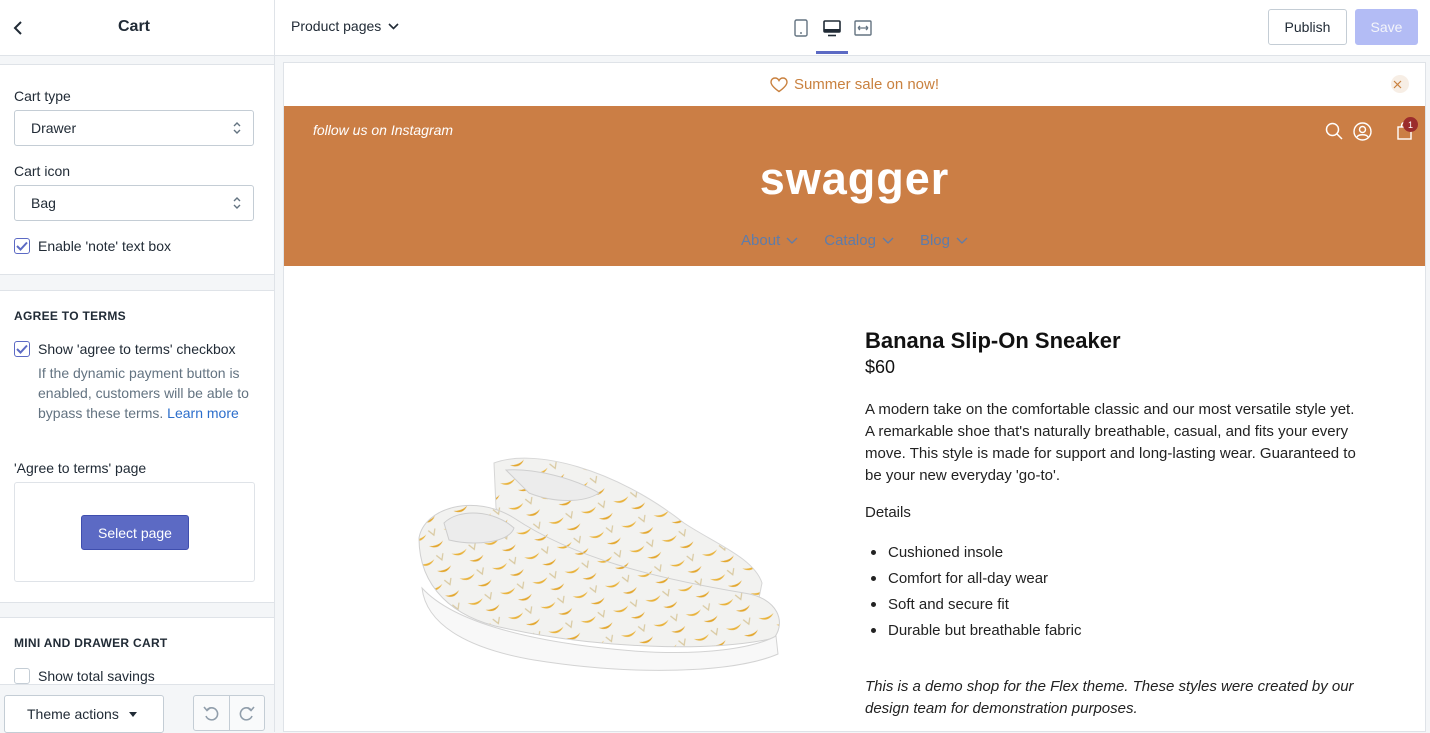  Describe the element at coordinates (973, 578) in the screenshot. I see `list-item: Comfort for all-day wear` at that location.